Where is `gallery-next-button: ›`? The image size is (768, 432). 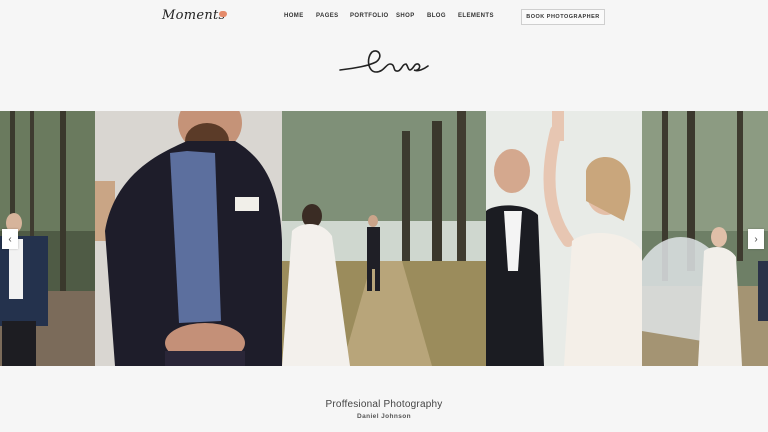
gallery-next-button: › is located at coordinates (756, 239).